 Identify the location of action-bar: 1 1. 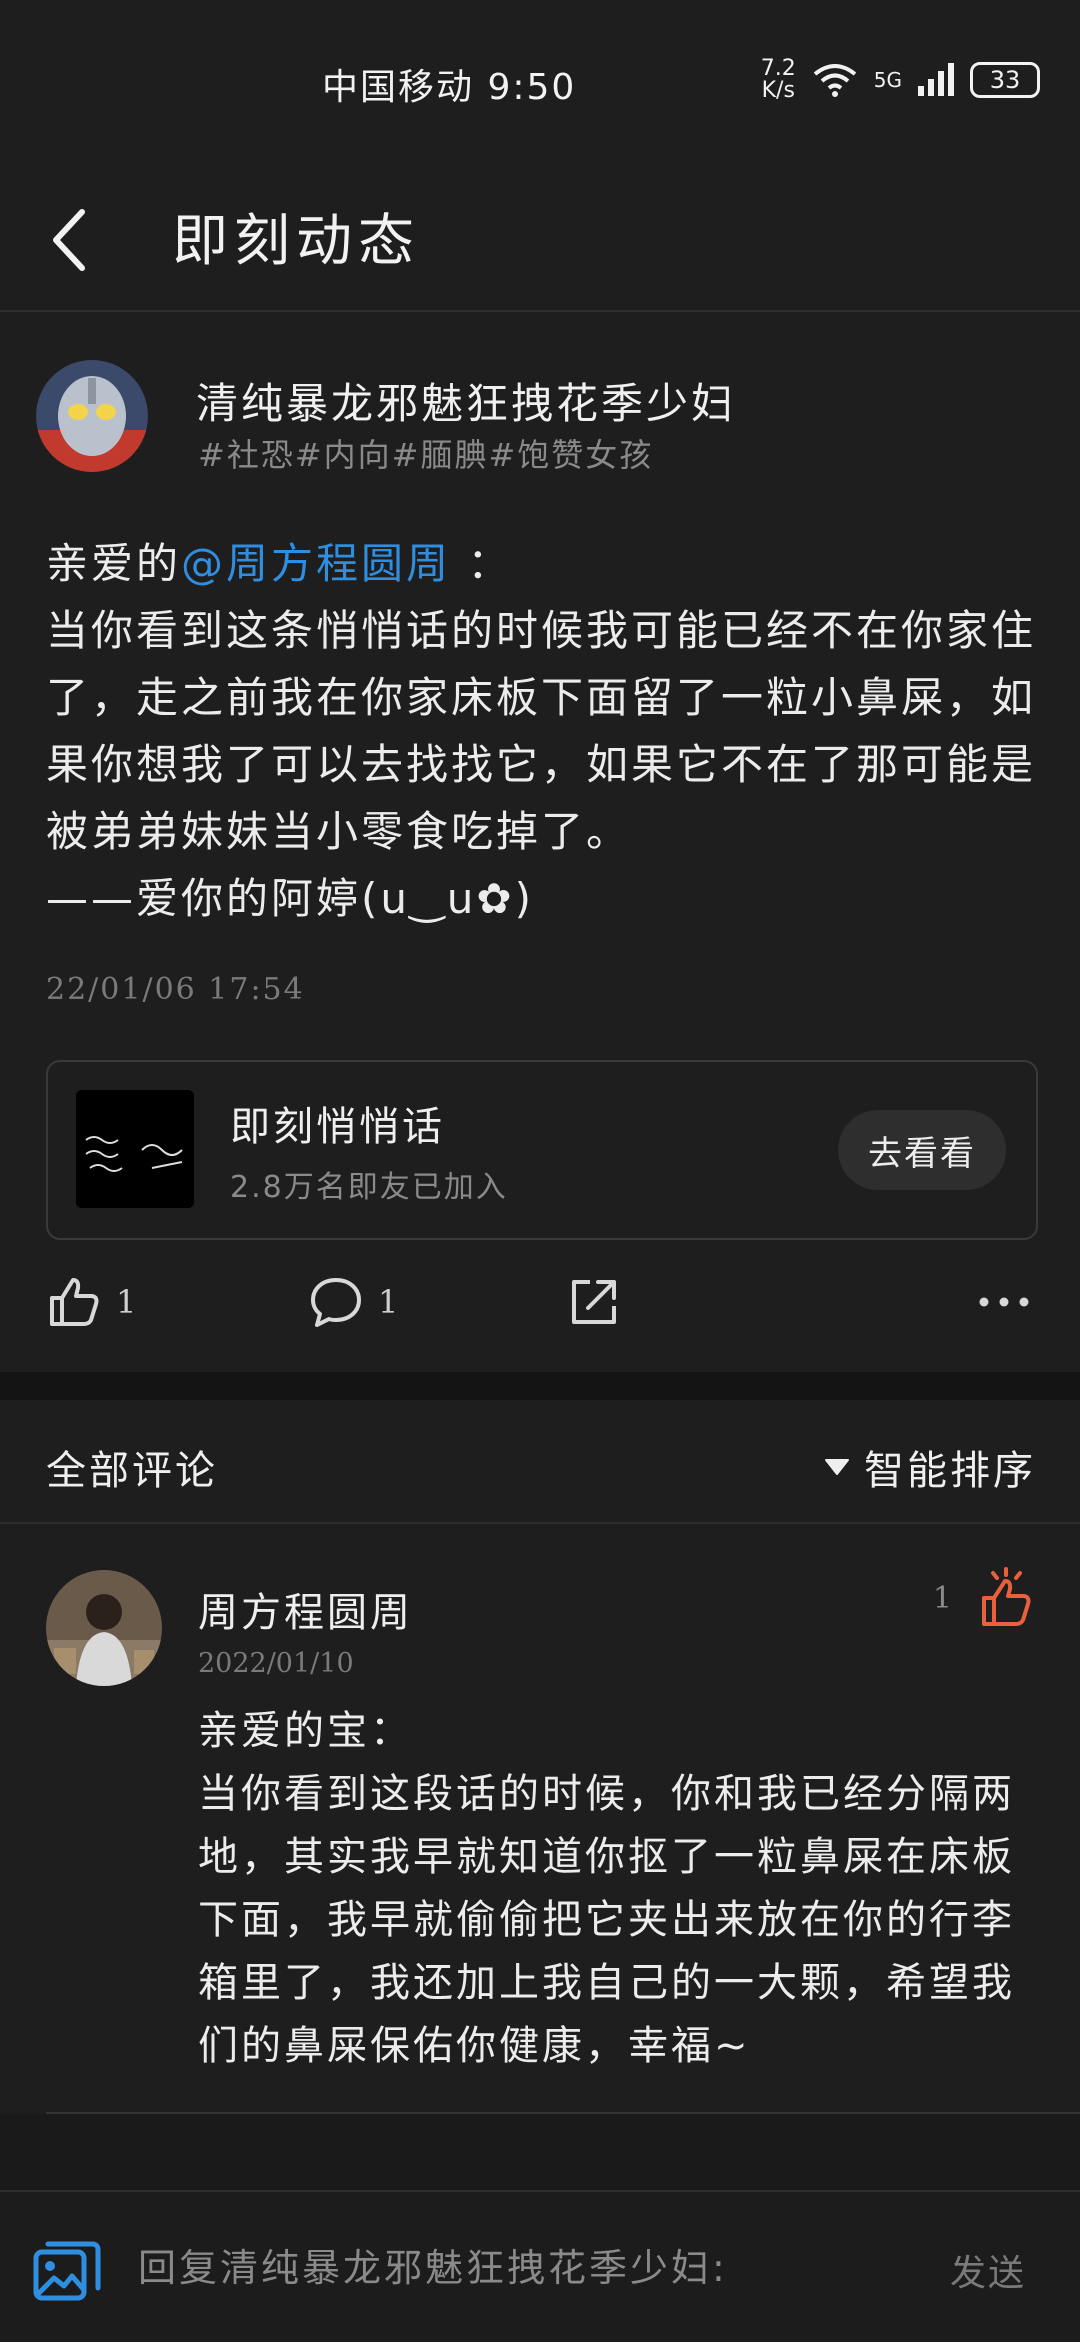
(540, 1319).